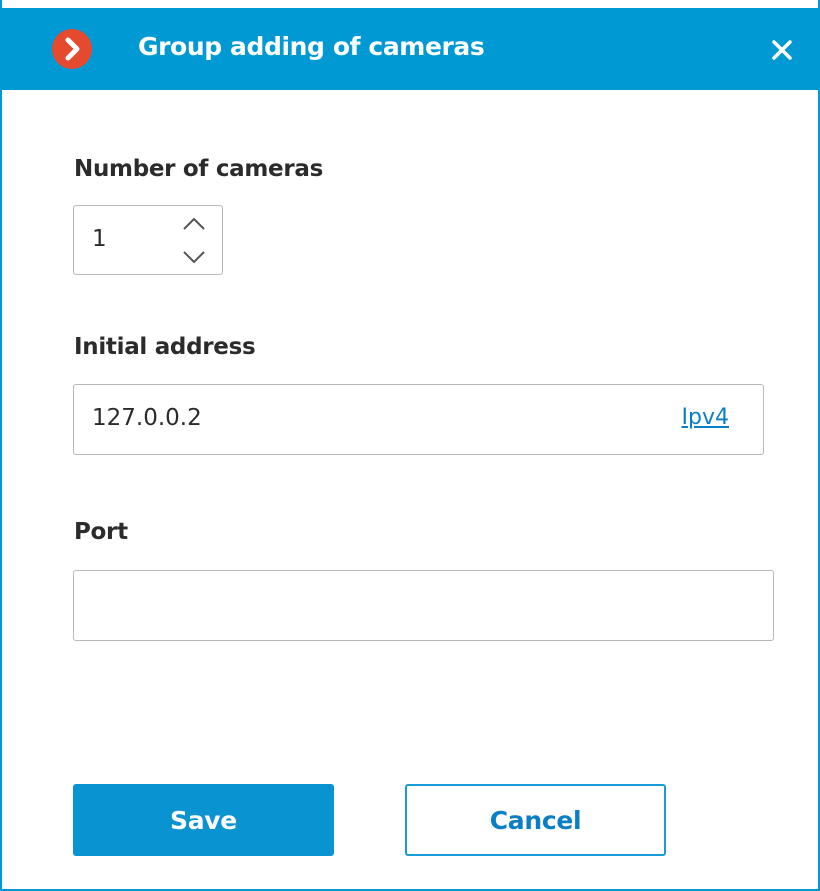 This screenshot has width=820, height=891. Describe the element at coordinates (165, 347) in the screenshot. I see `initial-address-label: Initial address` at that location.